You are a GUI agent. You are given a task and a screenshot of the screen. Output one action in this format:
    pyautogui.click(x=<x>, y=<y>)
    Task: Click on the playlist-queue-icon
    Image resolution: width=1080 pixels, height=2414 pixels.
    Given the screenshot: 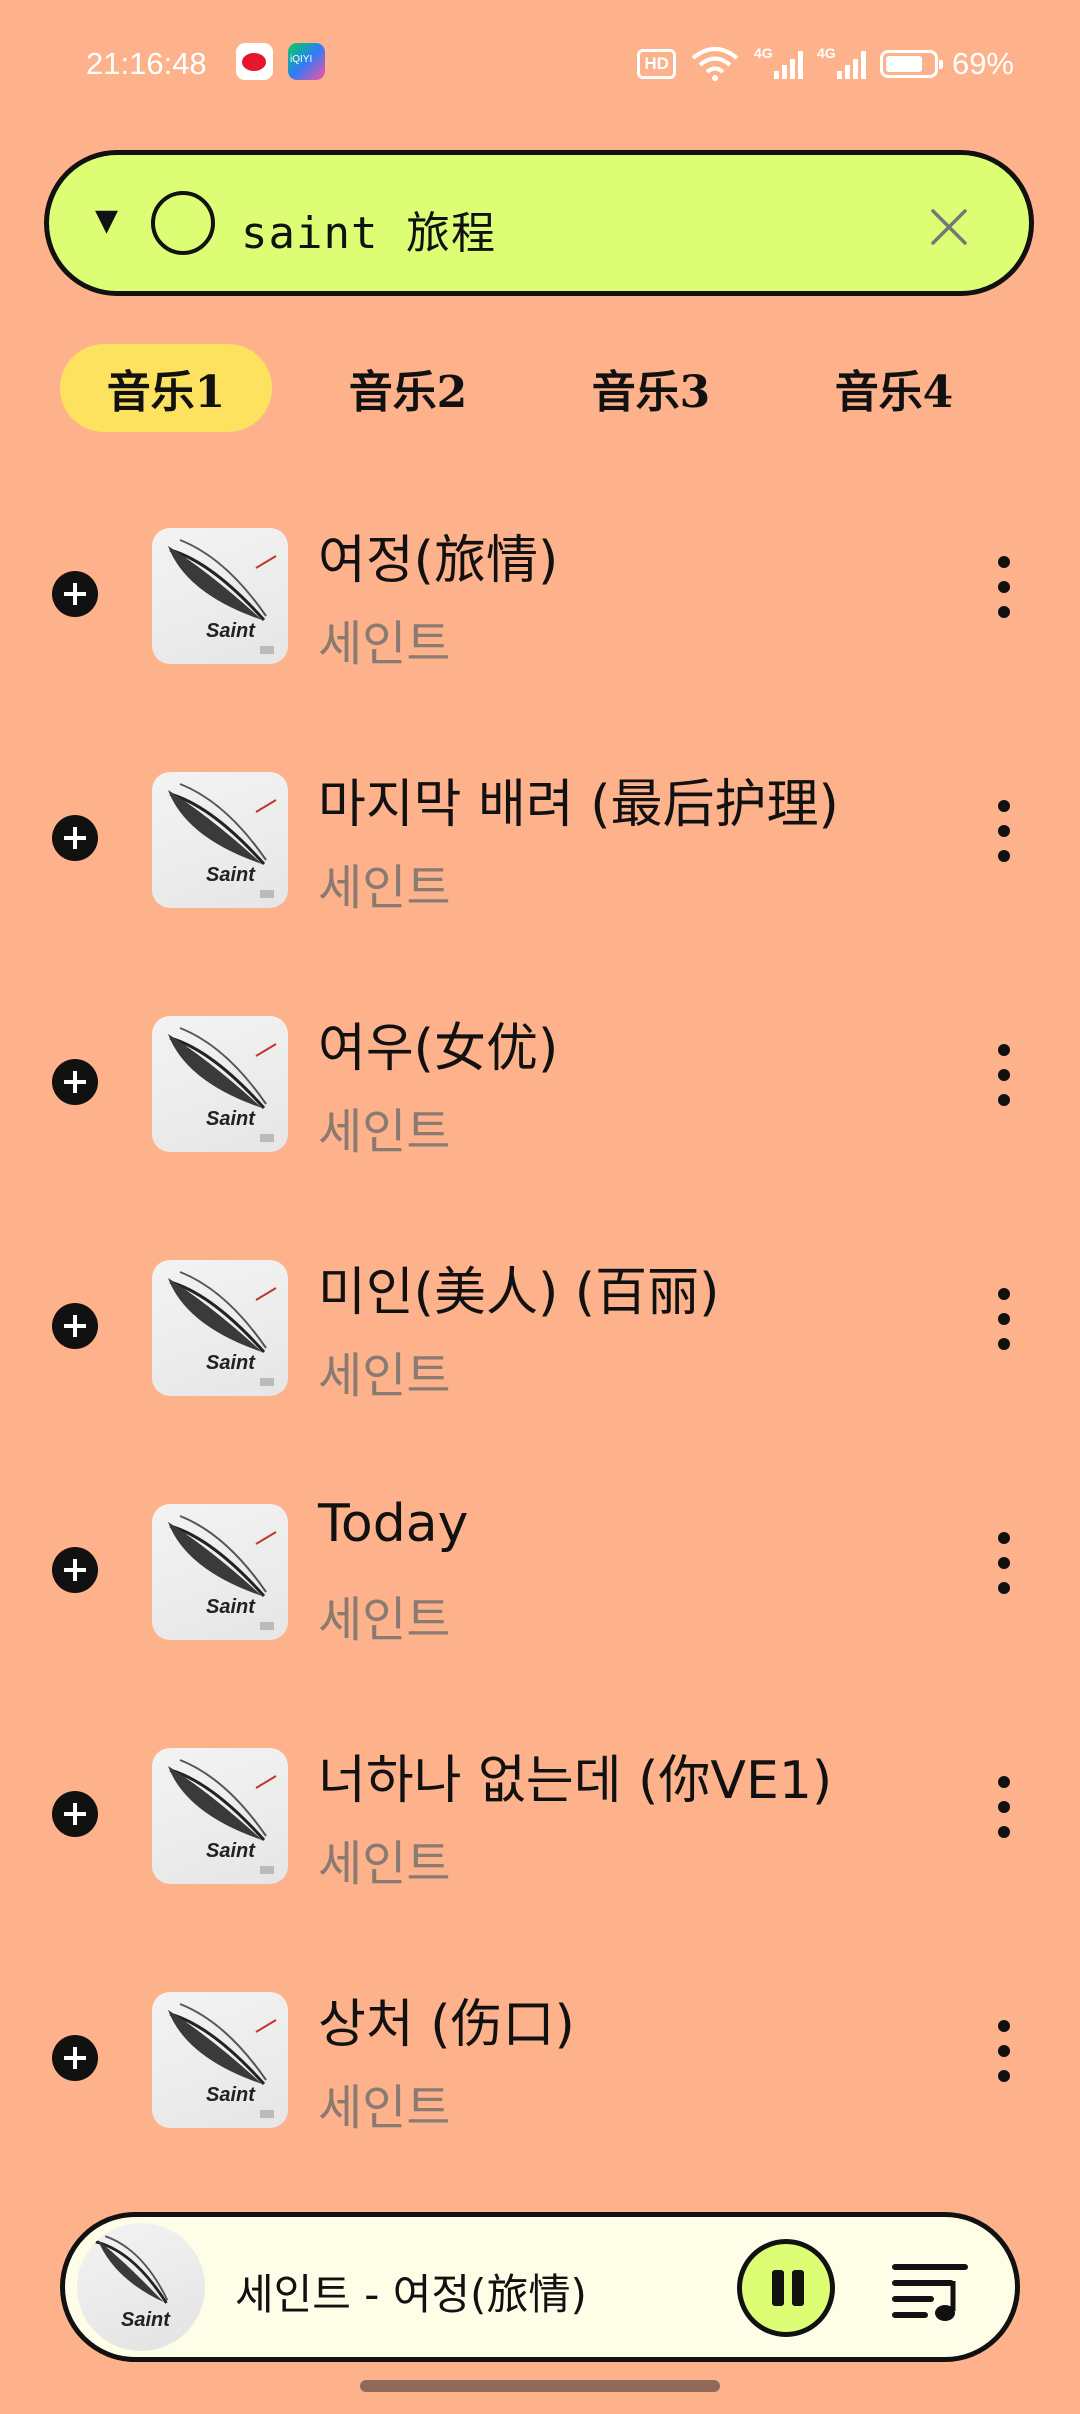 What is the action you would take?
    pyautogui.click(x=931, y=2292)
    